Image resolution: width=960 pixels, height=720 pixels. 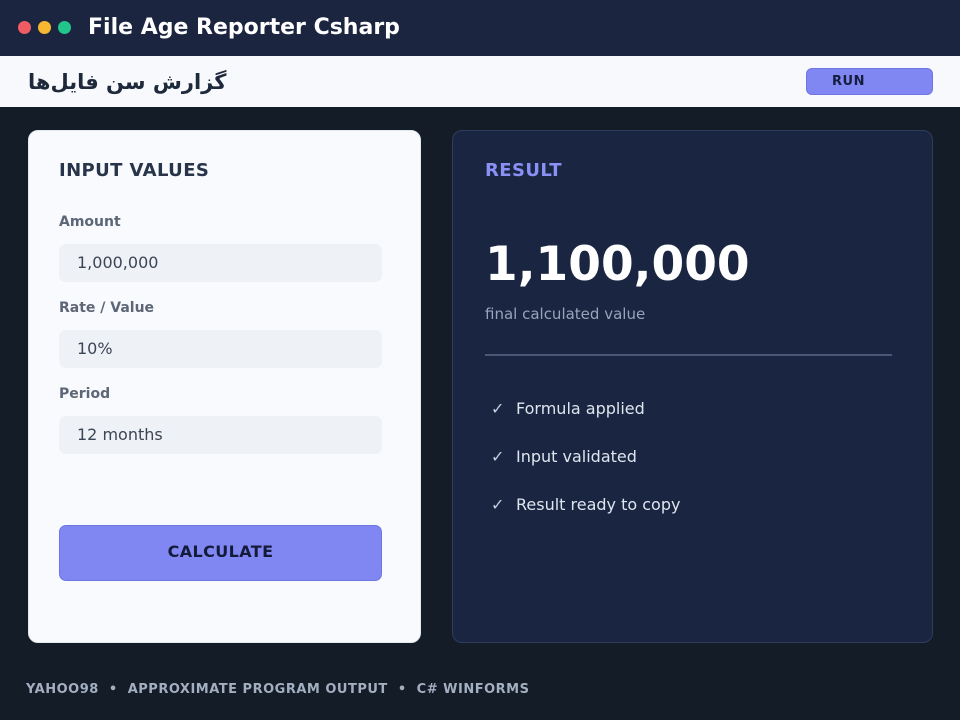 I want to click on result-value: 1,100,000, so click(x=617, y=264).